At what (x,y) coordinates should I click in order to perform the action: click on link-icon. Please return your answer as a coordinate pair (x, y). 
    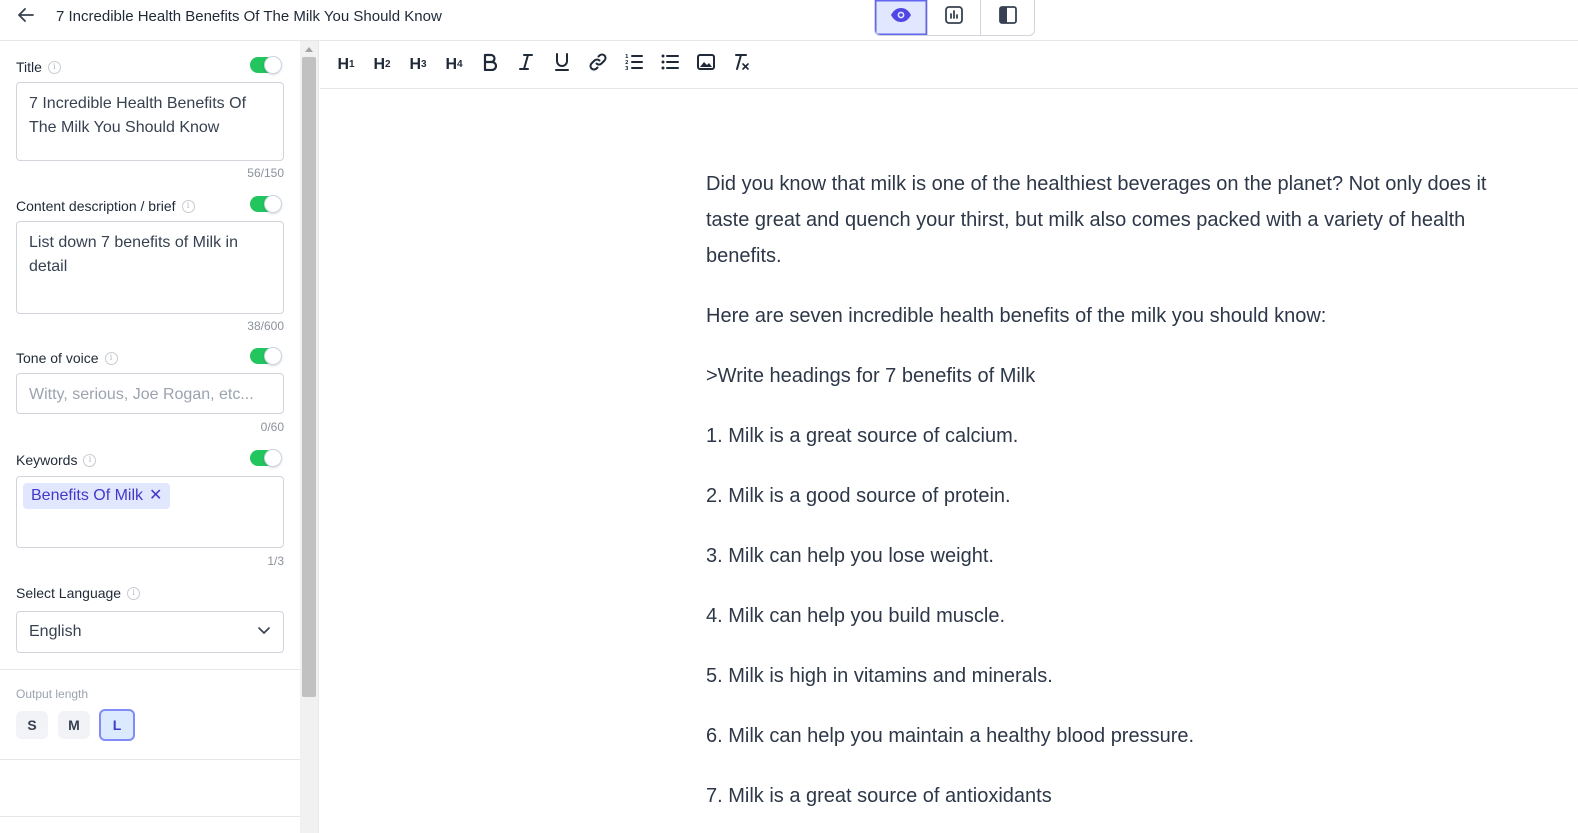
    Looking at the image, I should click on (598, 64).